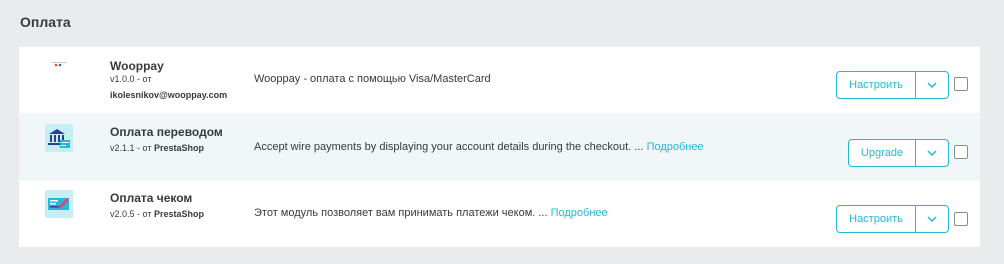 The image size is (1004, 264). Describe the element at coordinates (166, 132) in the screenshot. I see `module-name: Оплата переводом` at that location.